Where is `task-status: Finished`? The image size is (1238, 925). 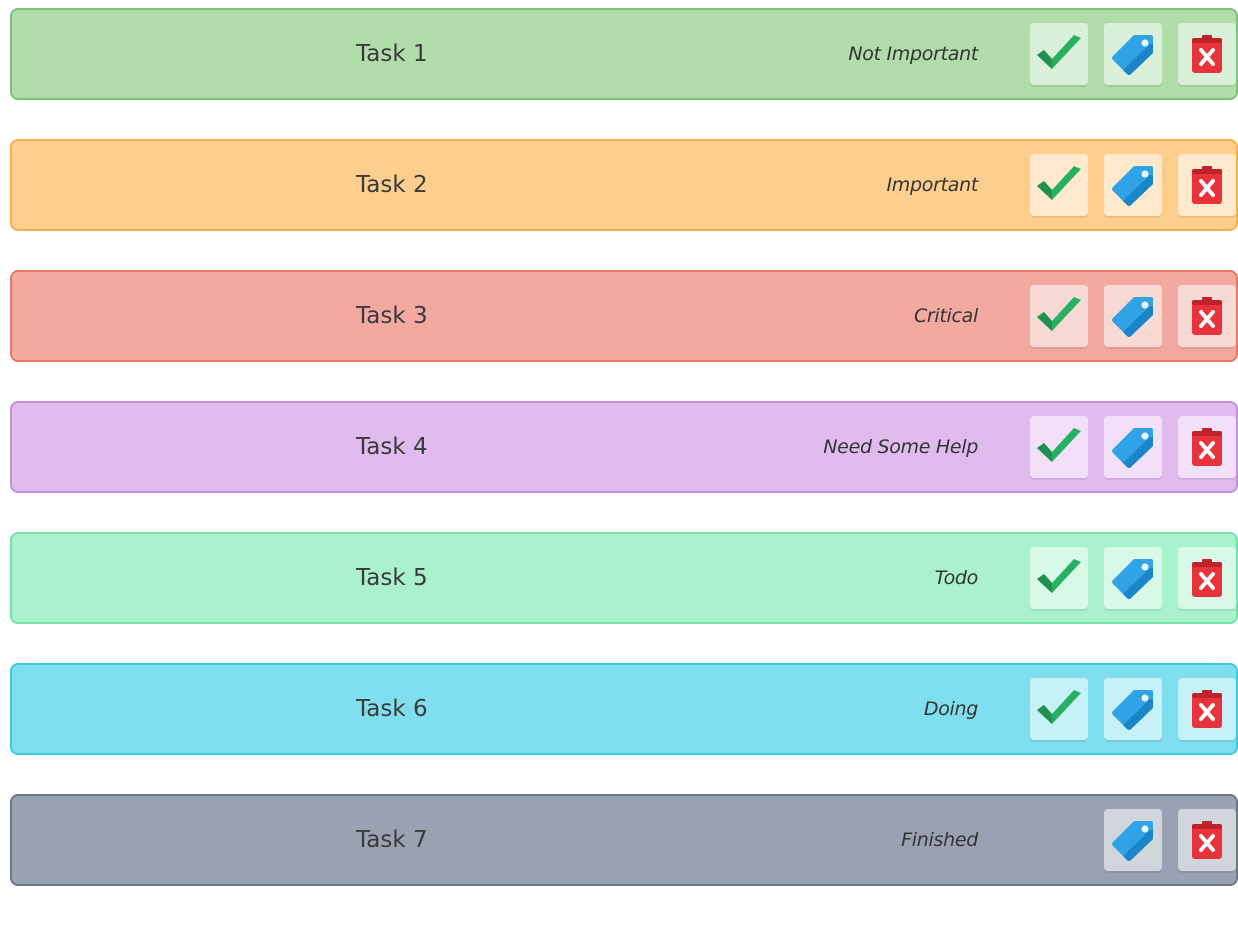 task-status: Finished is located at coordinates (939, 840).